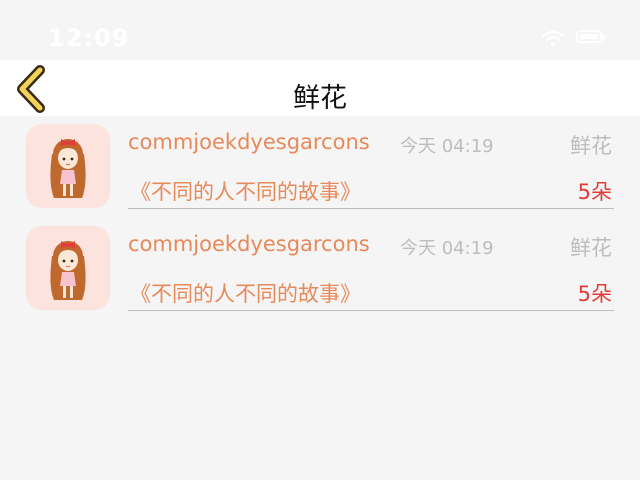 This screenshot has width=640, height=480. I want to click on battery-icon, so click(590, 36).